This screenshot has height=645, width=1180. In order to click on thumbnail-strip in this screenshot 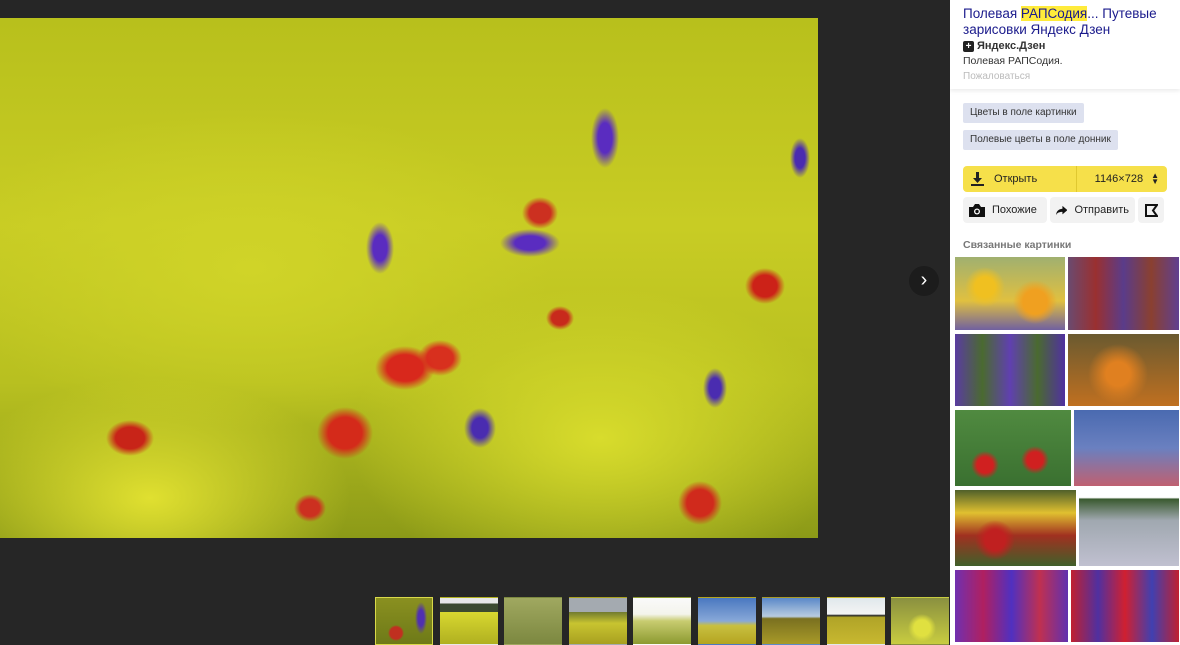, I will do `click(662, 621)`.